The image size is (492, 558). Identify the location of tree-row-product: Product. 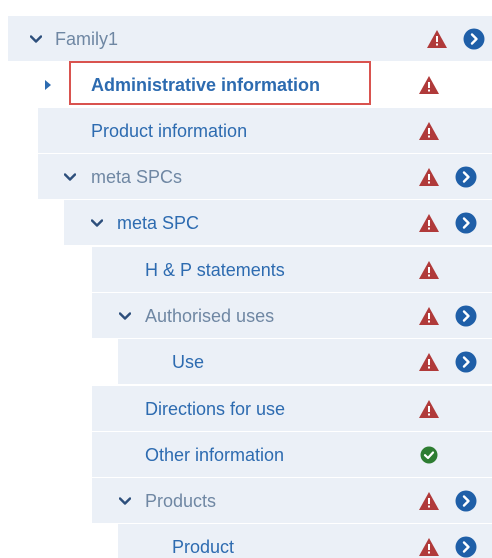
(305, 540).